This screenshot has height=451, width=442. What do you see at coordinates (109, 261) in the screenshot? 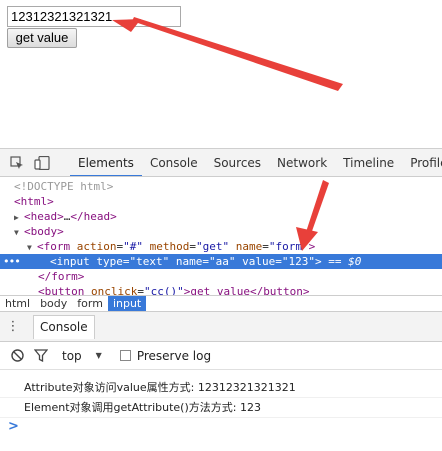
I see `attr-name: type` at bounding box center [109, 261].